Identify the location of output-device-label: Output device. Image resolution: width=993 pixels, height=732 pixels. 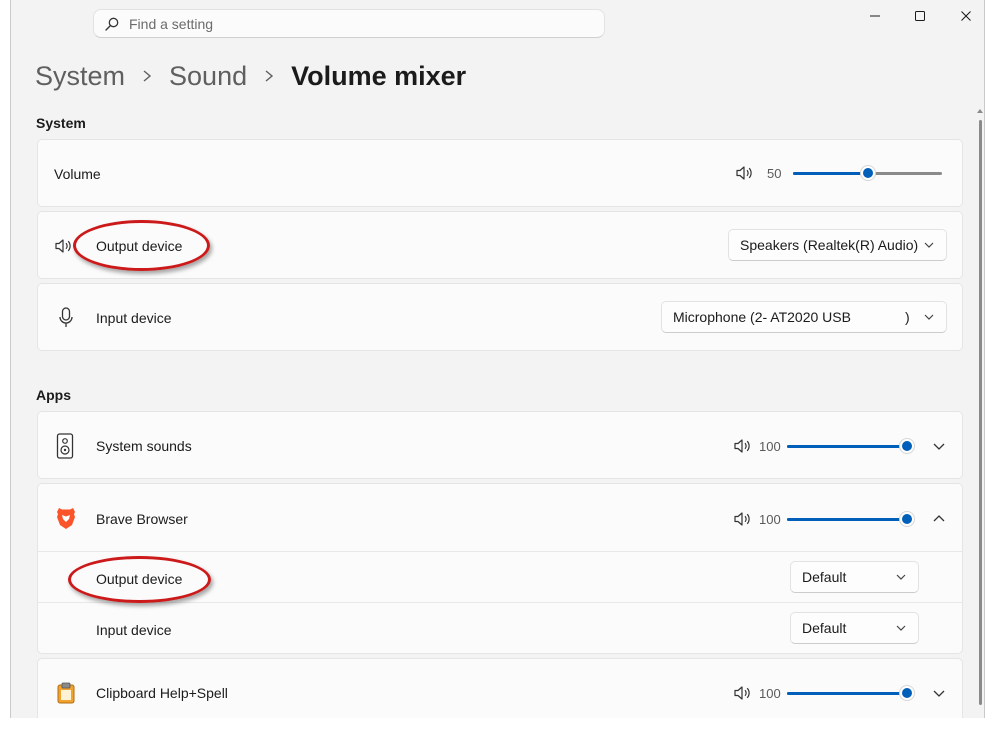
(139, 246).